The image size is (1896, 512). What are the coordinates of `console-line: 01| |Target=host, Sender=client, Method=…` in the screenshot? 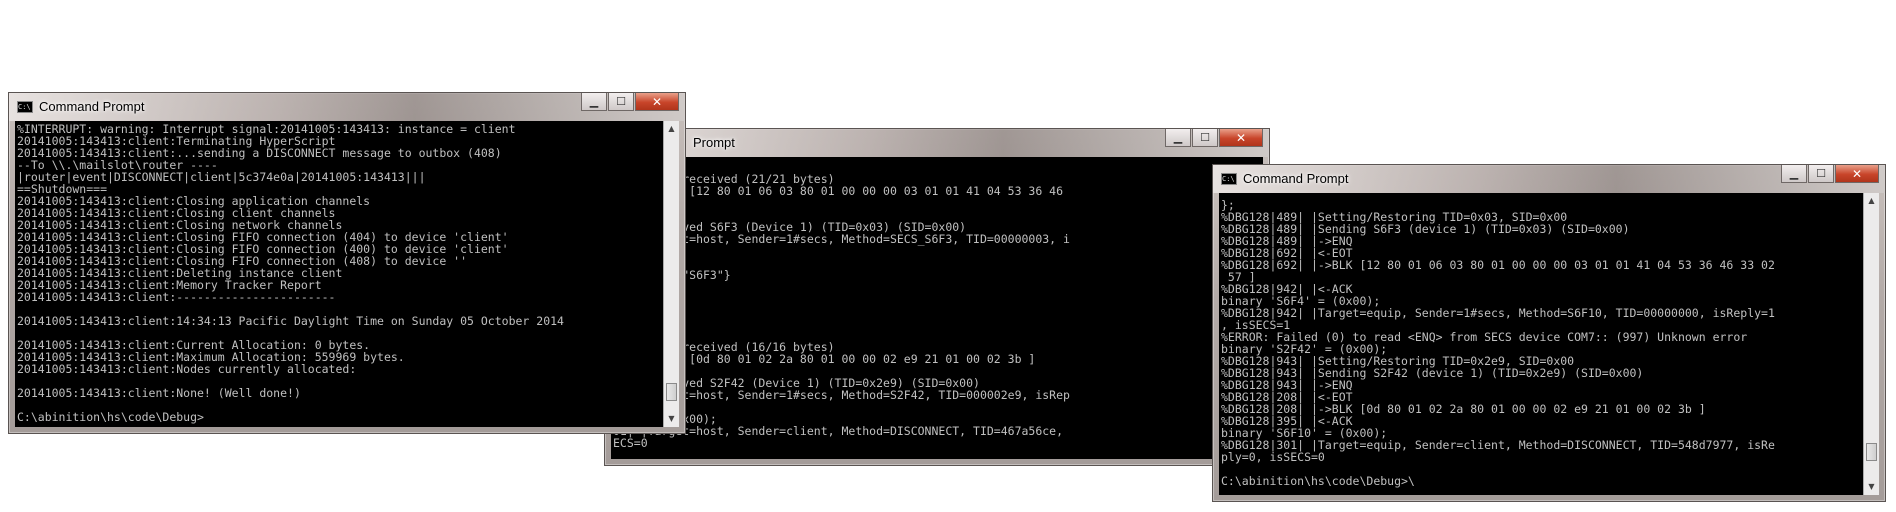 It's located at (838, 431).